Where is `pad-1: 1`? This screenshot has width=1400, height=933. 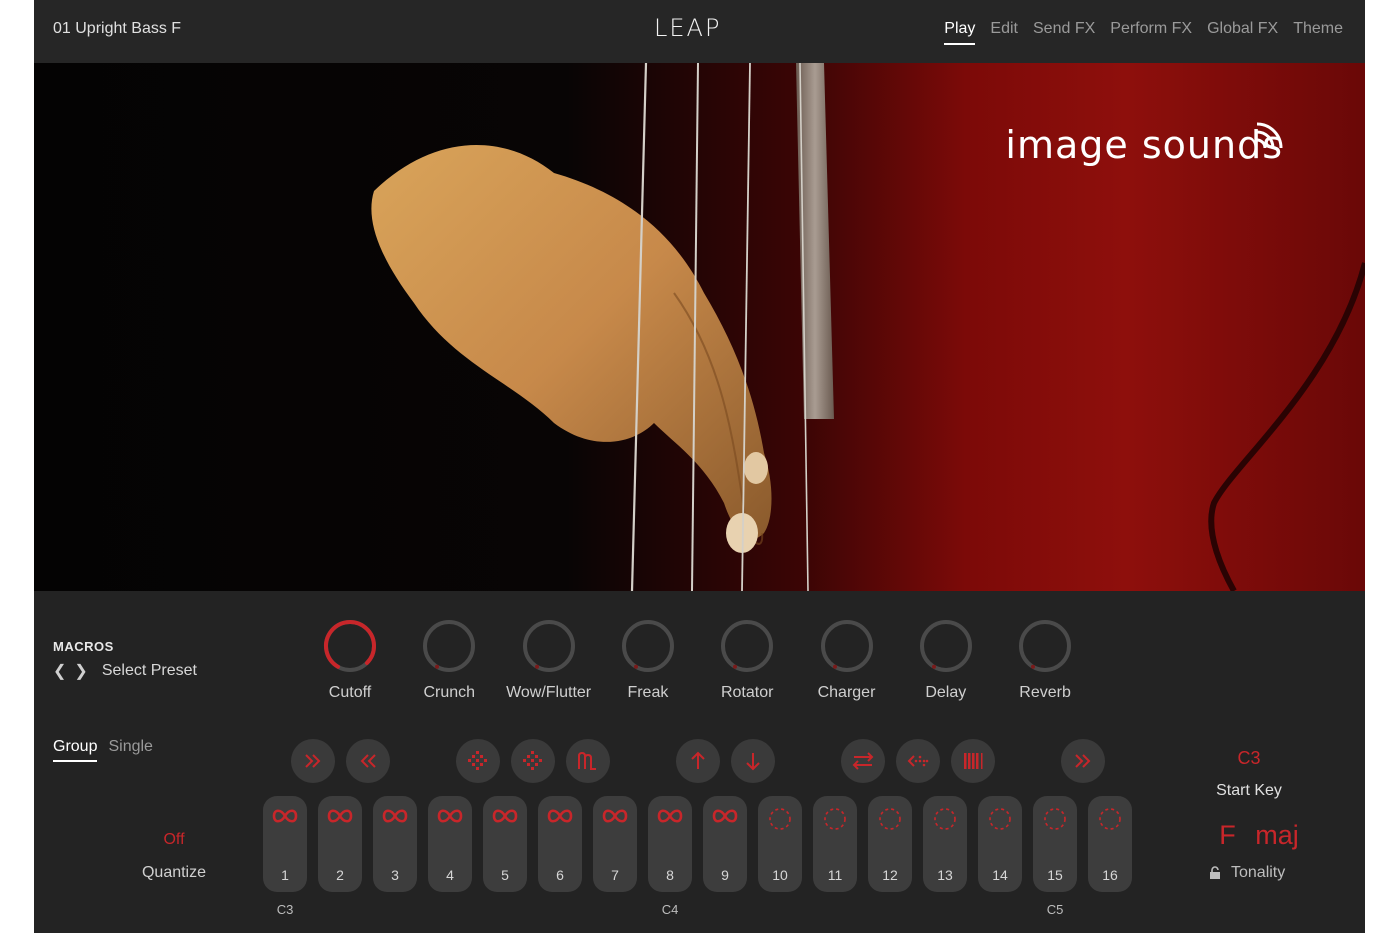 pad-1: 1 is located at coordinates (285, 844).